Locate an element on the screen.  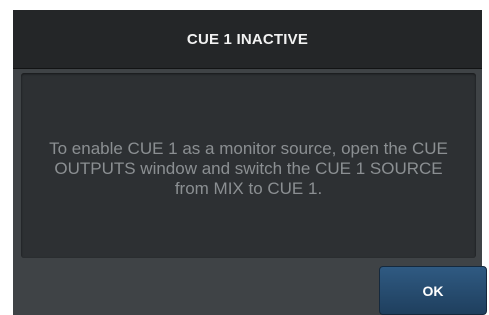
ok-button: OK is located at coordinates (433, 290).